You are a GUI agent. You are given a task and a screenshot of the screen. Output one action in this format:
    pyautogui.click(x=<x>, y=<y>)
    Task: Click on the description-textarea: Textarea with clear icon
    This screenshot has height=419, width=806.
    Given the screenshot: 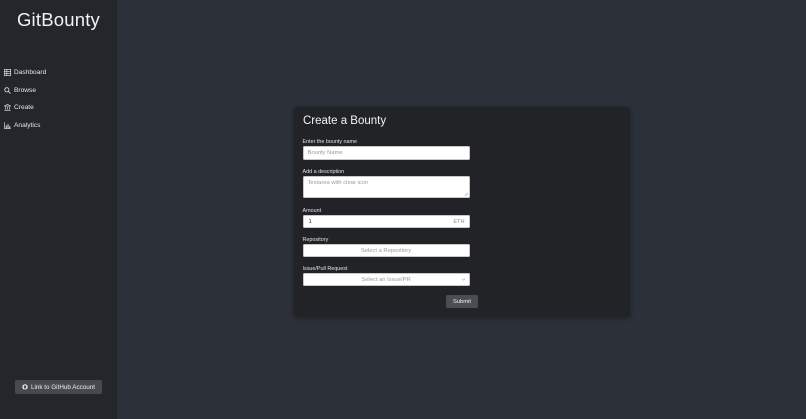 What is the action you would take?
    pyautogui.click(x=386, y=187)
    